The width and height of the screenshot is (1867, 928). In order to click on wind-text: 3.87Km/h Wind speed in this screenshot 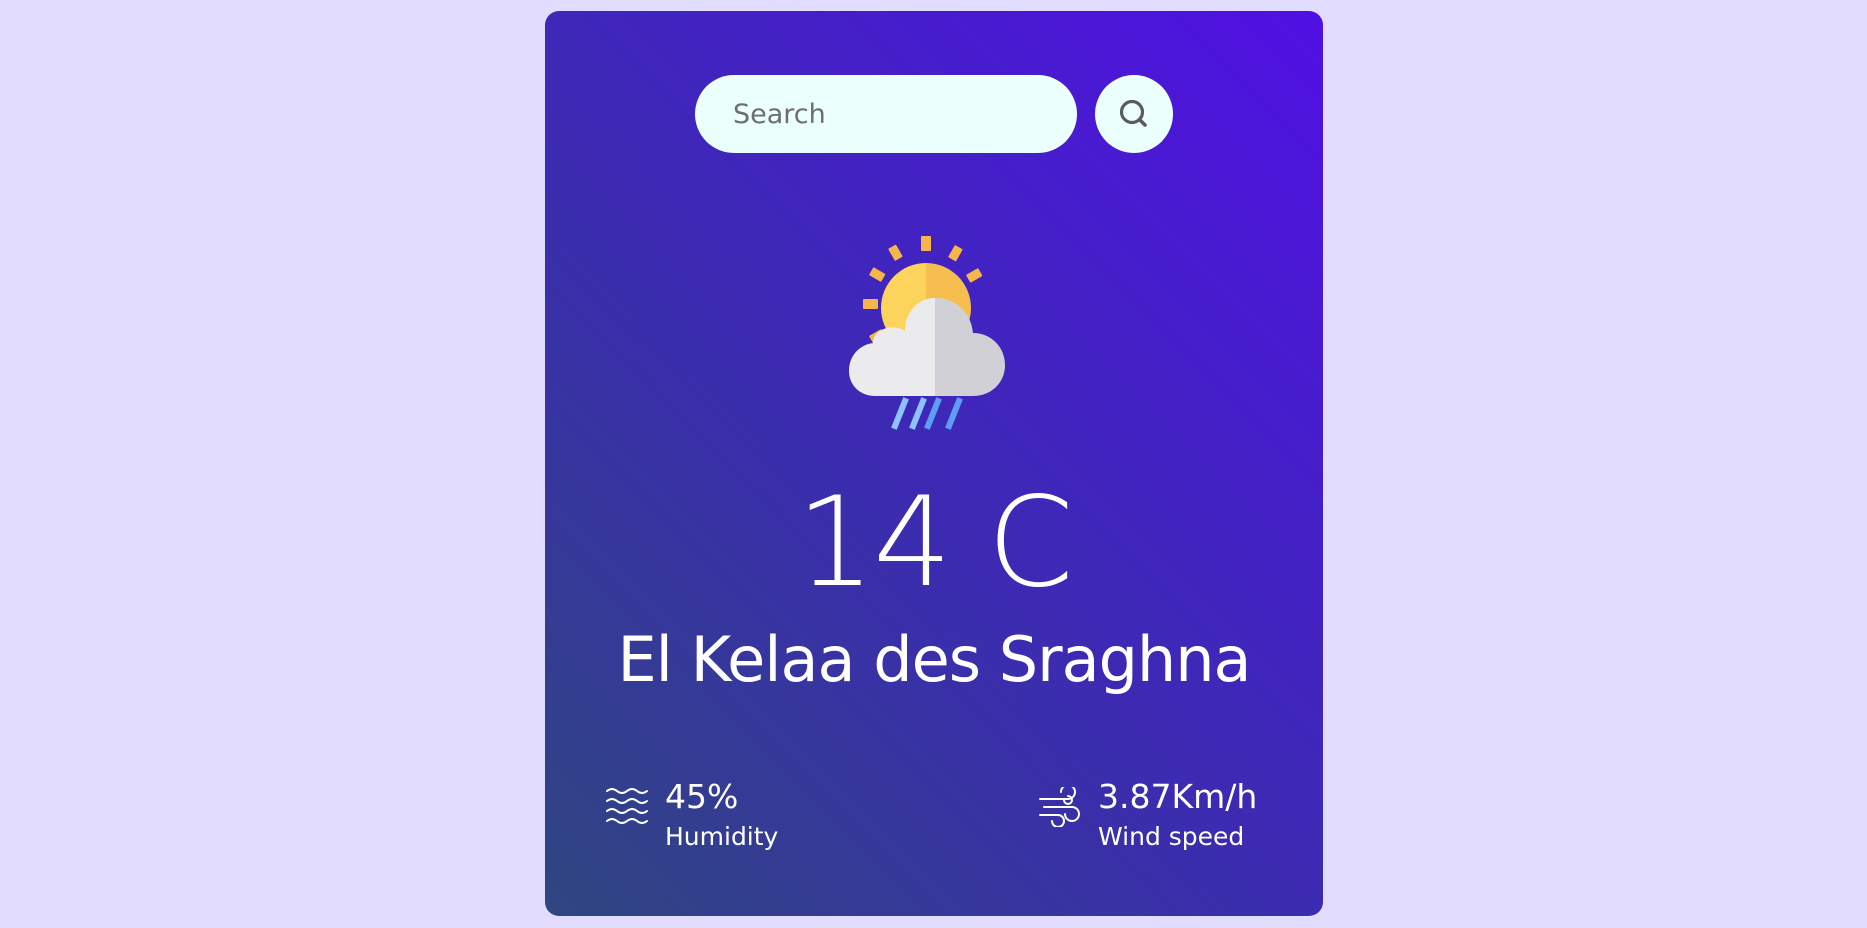, I will do `click(1178, 814)`.